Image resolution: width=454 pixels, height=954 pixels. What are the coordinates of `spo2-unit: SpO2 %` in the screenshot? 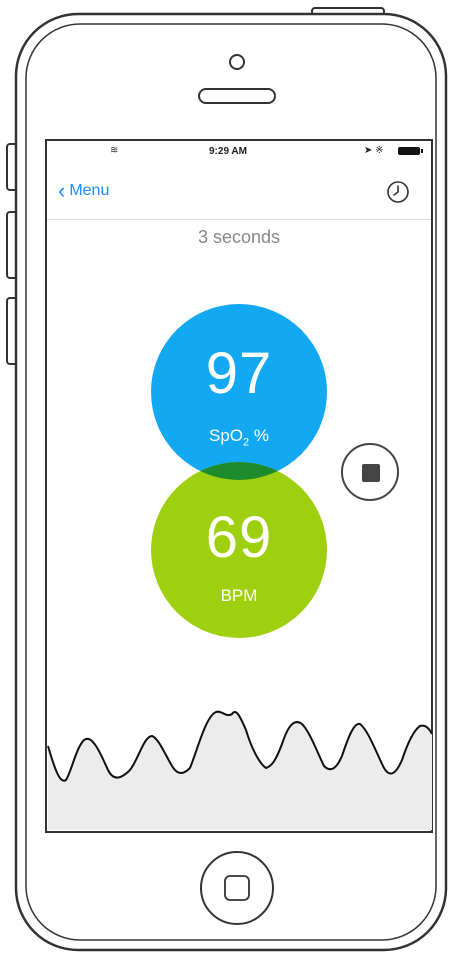 It's located at (239, 437).